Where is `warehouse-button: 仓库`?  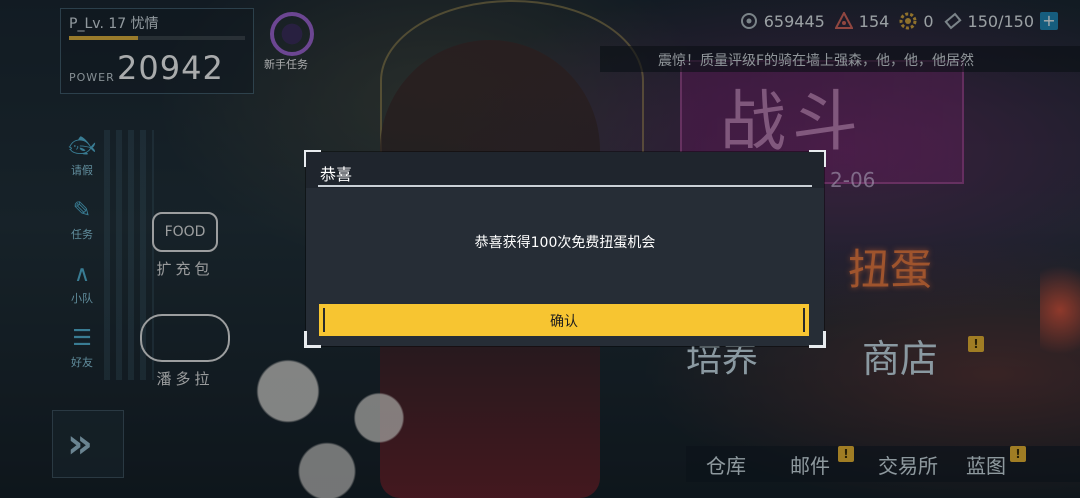
warehouse-button: 仓库 is located at coordinates (726, 464).